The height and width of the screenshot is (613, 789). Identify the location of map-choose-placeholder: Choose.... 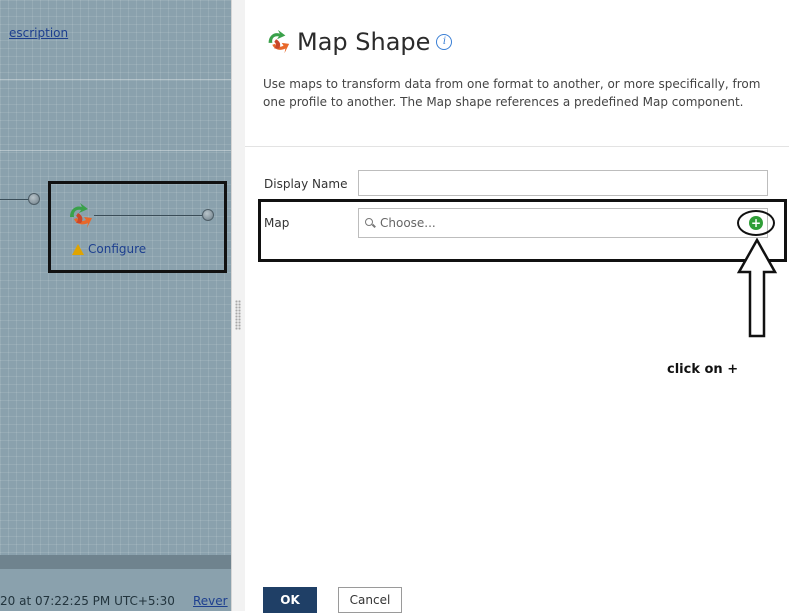
(408, 223).